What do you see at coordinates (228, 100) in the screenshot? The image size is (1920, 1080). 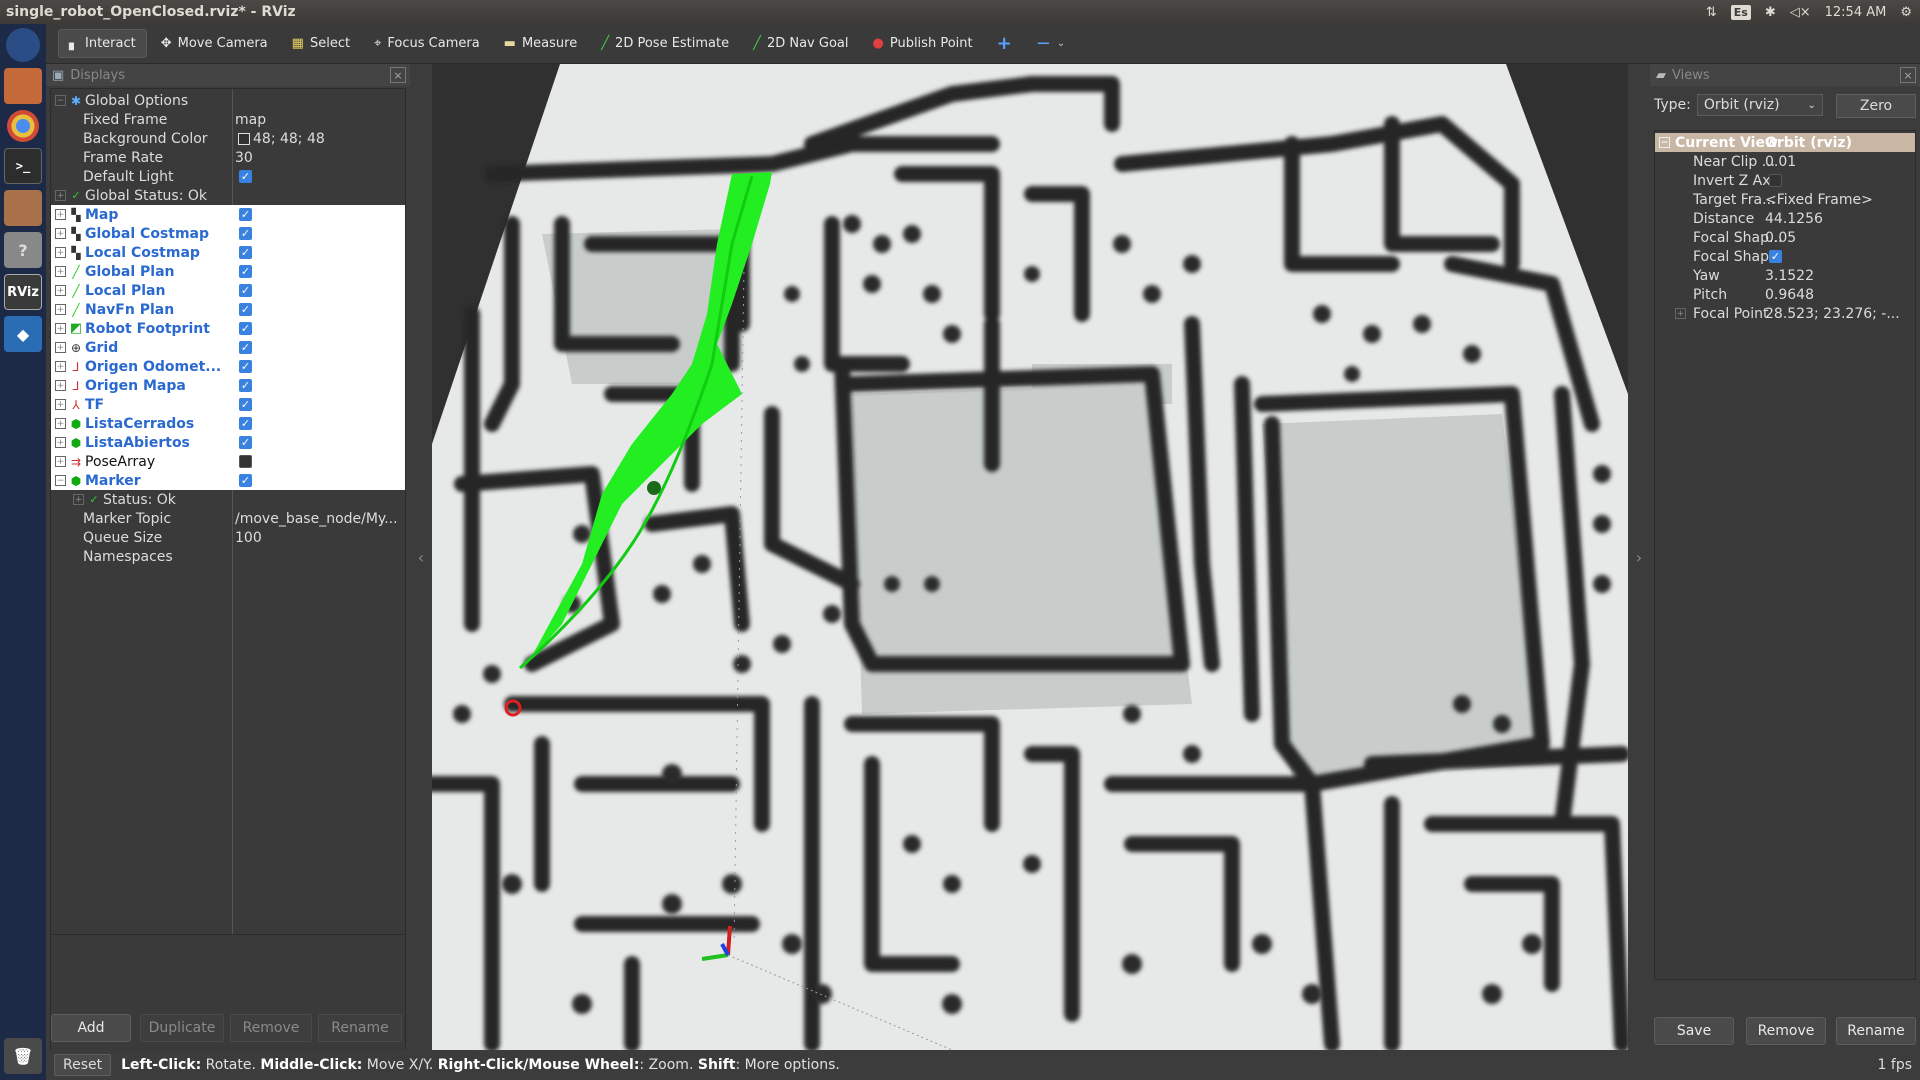 I see `tree-row-global-options: − ✱ Global Options` at bounding box center [228, 100].